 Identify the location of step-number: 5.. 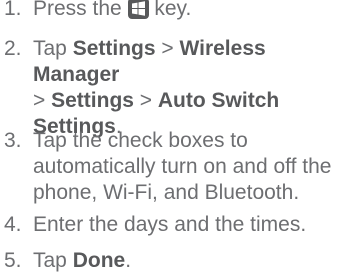
(13, 260).